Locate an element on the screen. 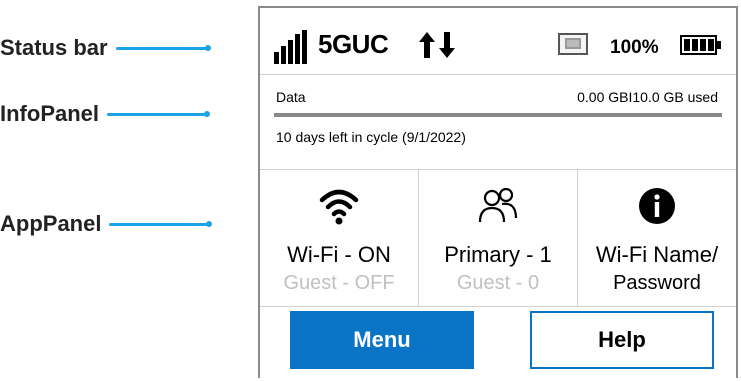 Image resolution: width=741 pixels, height=381 pixels. signal-bars-icon is located at coordinates (290, 47).